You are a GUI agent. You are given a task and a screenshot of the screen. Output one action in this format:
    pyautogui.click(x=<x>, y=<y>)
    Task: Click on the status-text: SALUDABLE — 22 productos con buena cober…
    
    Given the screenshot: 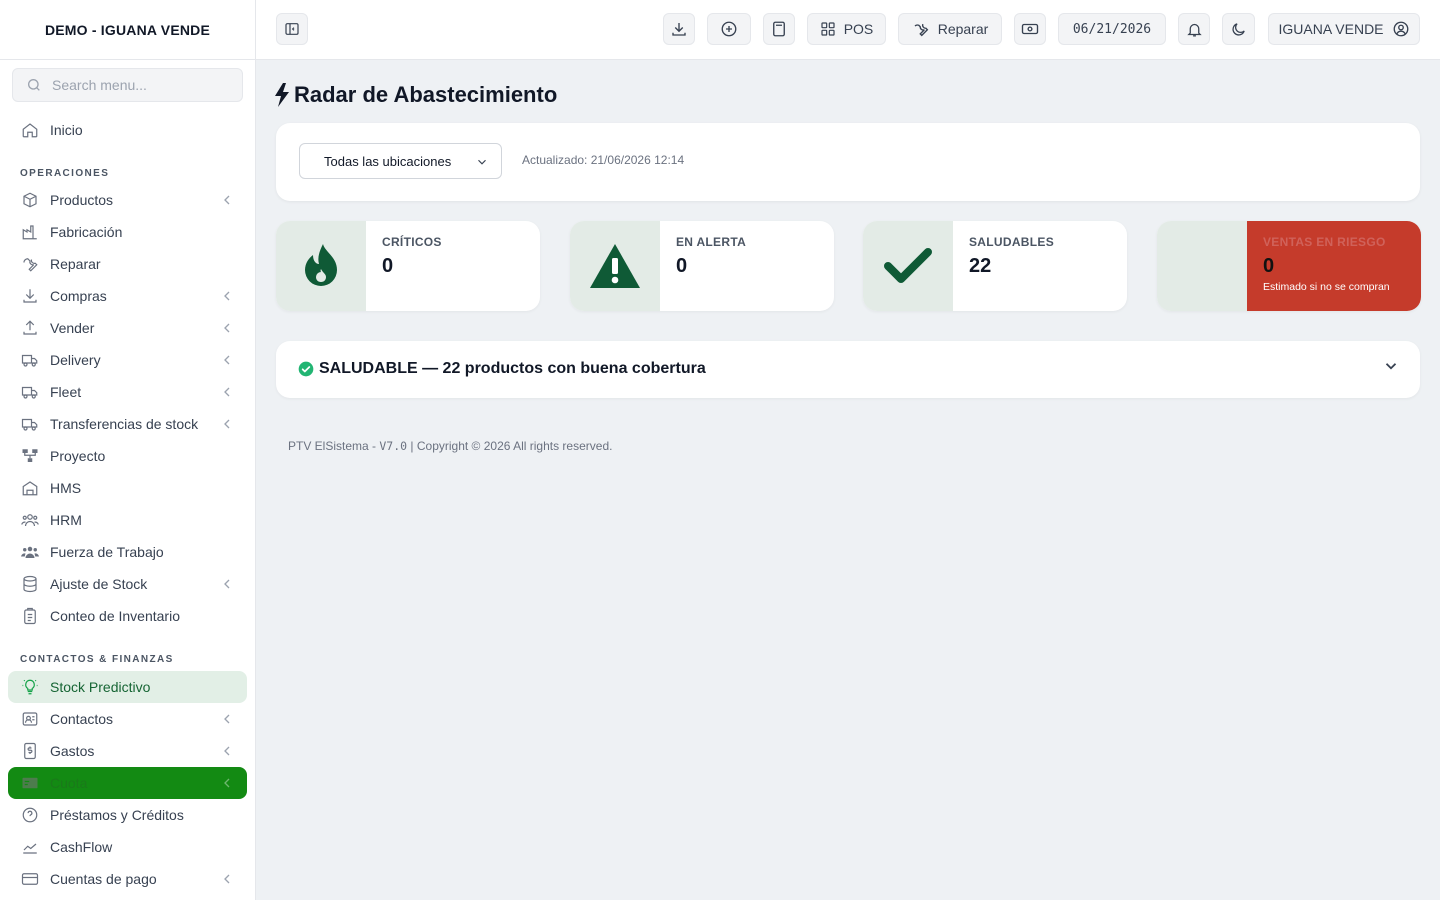 What is the action you would take?
    pyautogui.click(x=512, y=368)
    